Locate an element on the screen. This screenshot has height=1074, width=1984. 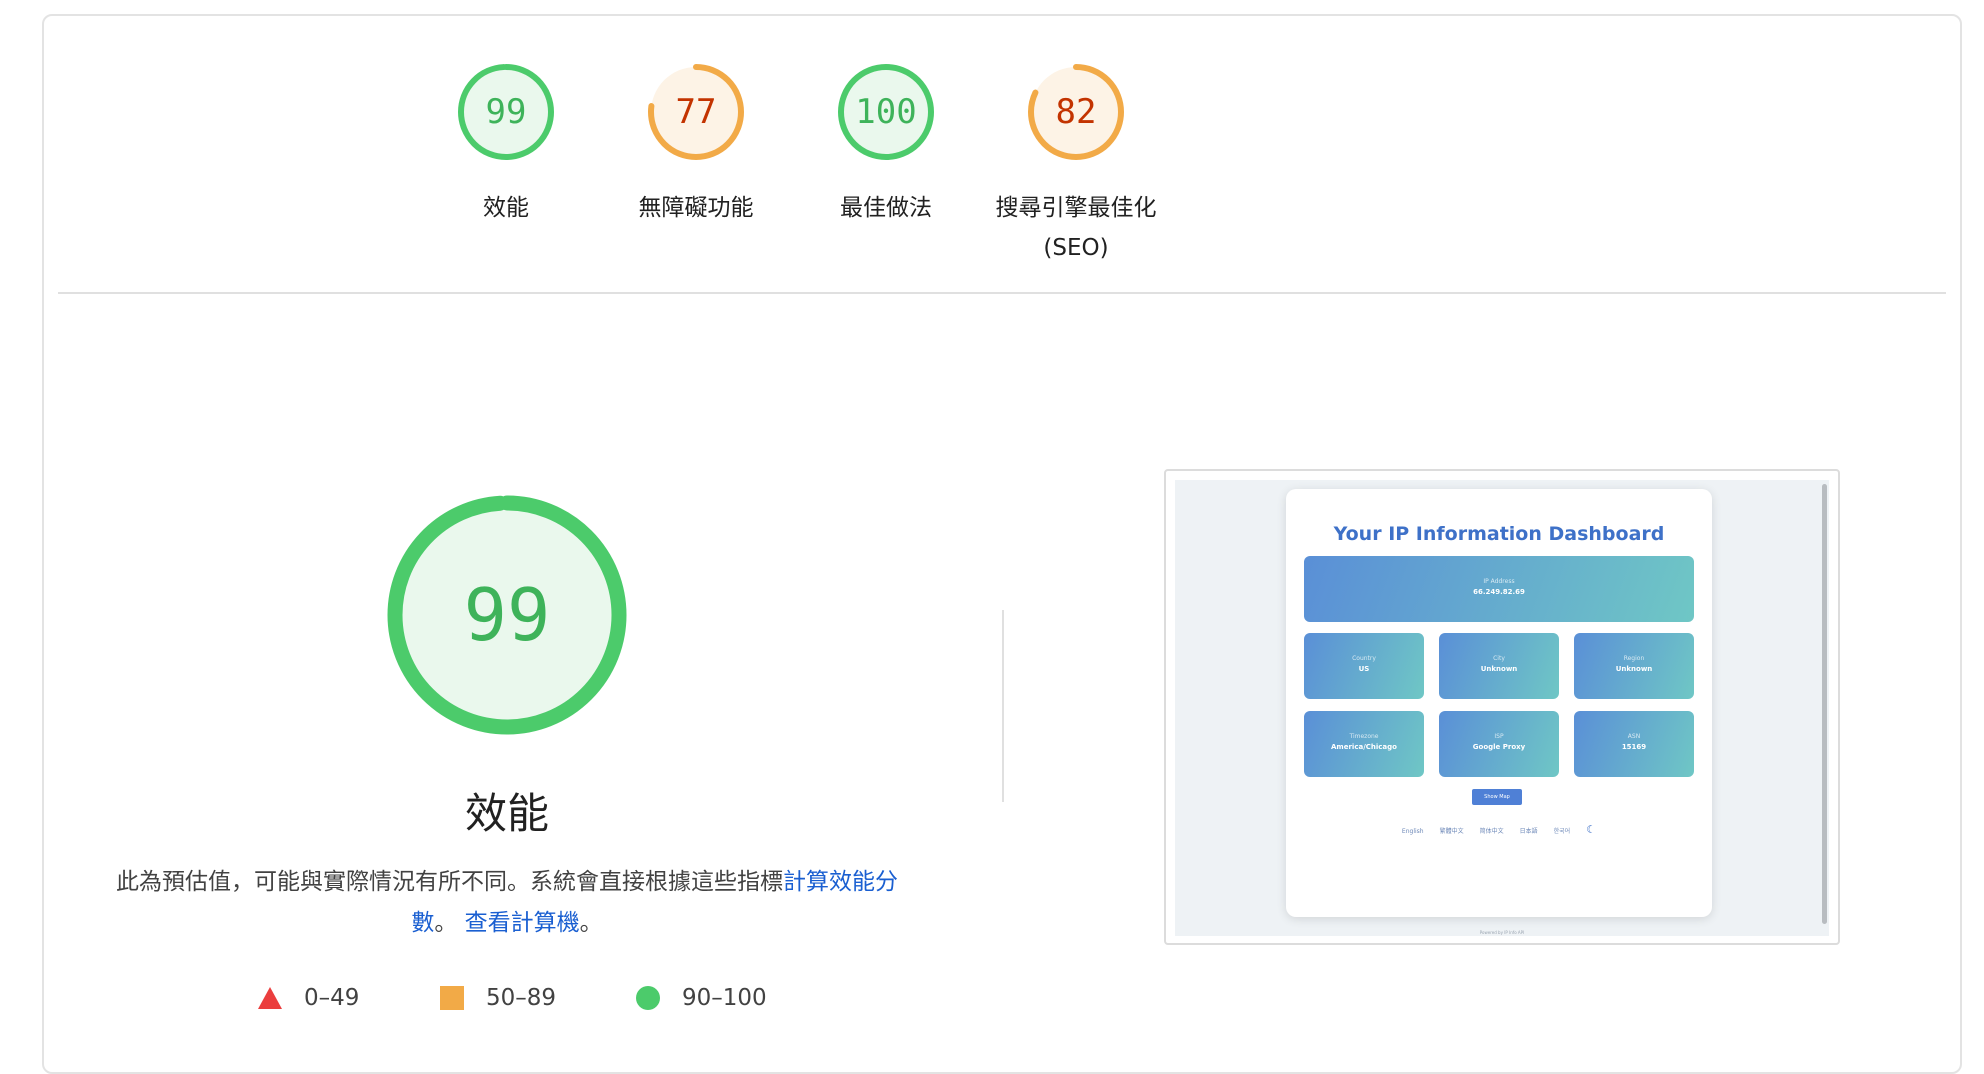
description-end: 。 is located at coordinates (591, 923).